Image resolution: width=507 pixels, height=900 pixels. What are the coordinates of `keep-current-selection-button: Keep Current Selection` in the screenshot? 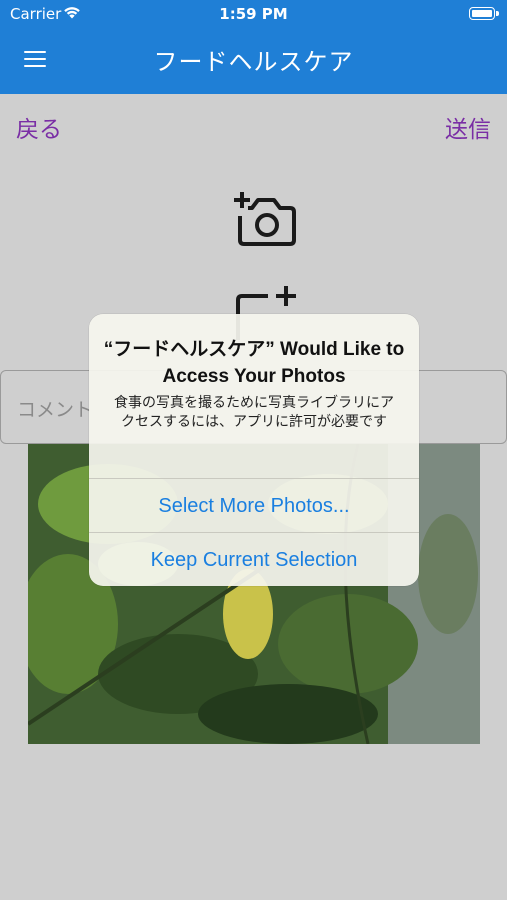 It's located at (254, 560).